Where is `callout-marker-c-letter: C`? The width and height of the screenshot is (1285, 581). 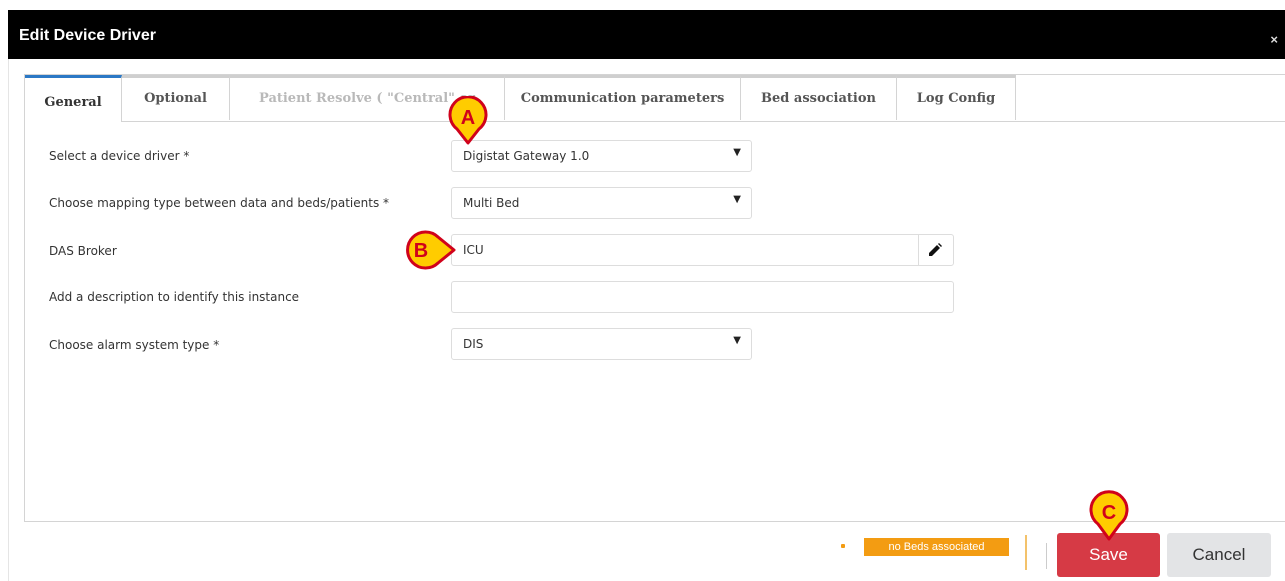 callout-marker-c-letter: C is located at coordinates (1109, 513).